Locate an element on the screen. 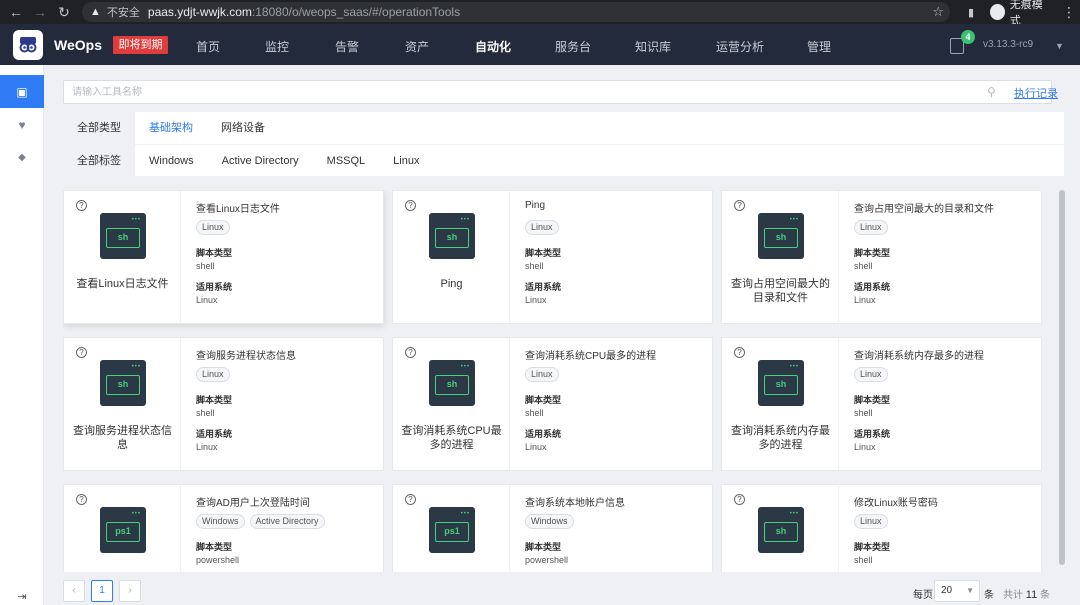 The image size is (1080, 605). sidebar-item-diamond: ◆ is located at coordinates (22, 157).